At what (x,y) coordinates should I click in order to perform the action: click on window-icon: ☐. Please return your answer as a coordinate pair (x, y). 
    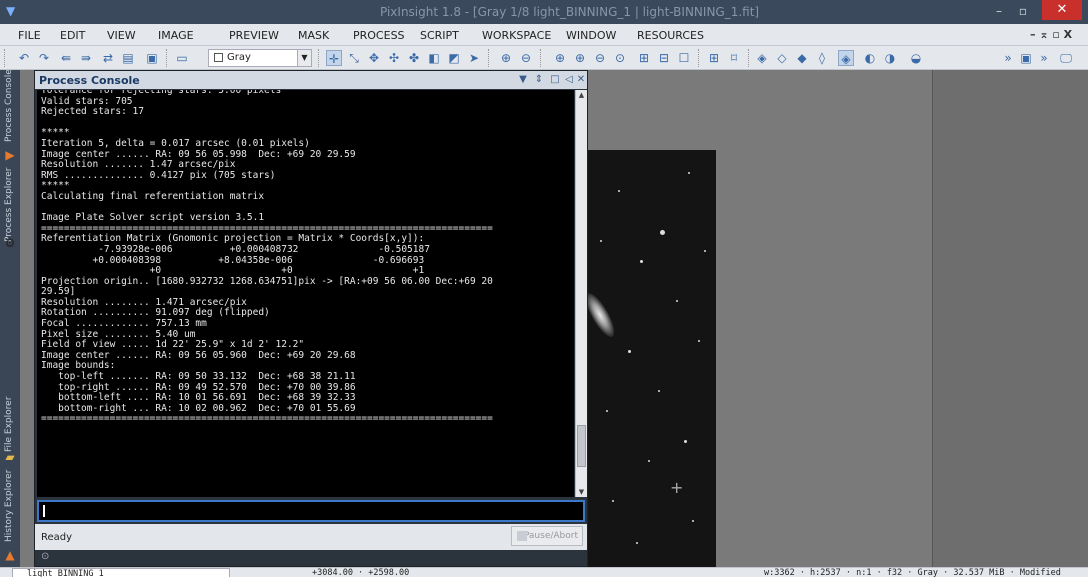
    Looking at the image, I should click on (684, 58).